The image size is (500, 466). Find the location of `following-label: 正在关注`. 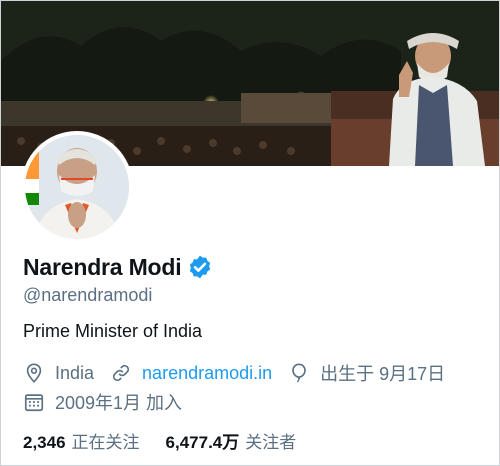

following-label: 正在关注 is located at coordinates (105, 442).